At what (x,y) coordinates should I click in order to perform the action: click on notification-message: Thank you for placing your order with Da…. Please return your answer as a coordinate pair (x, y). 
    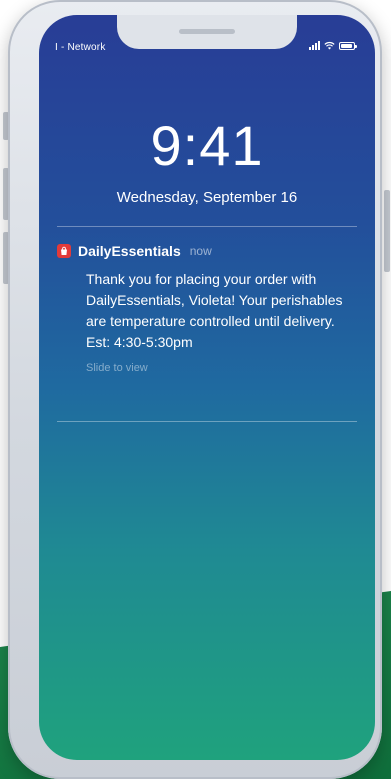
    Looking at the image, I should click on (214, 310).